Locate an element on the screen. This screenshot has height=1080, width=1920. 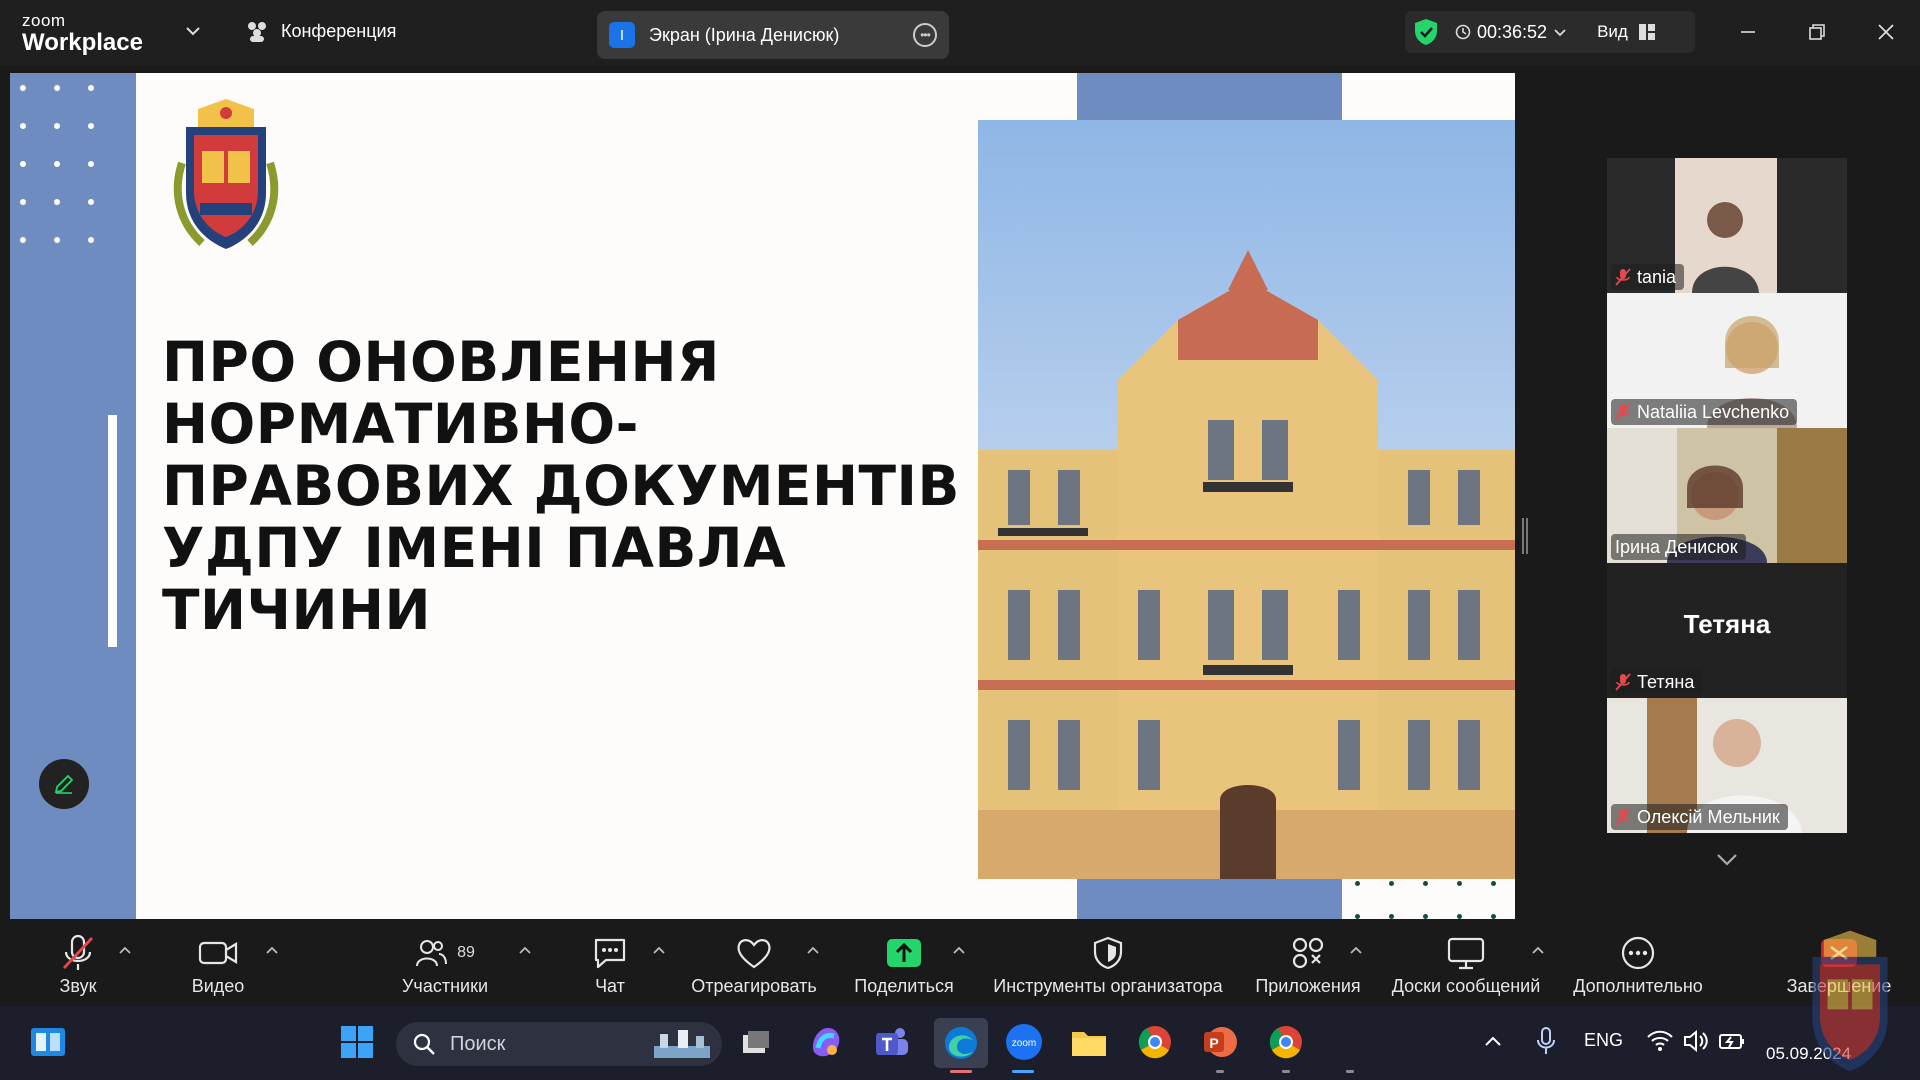
meeting-info-button: Конференция is located at coordinates (320, 31).